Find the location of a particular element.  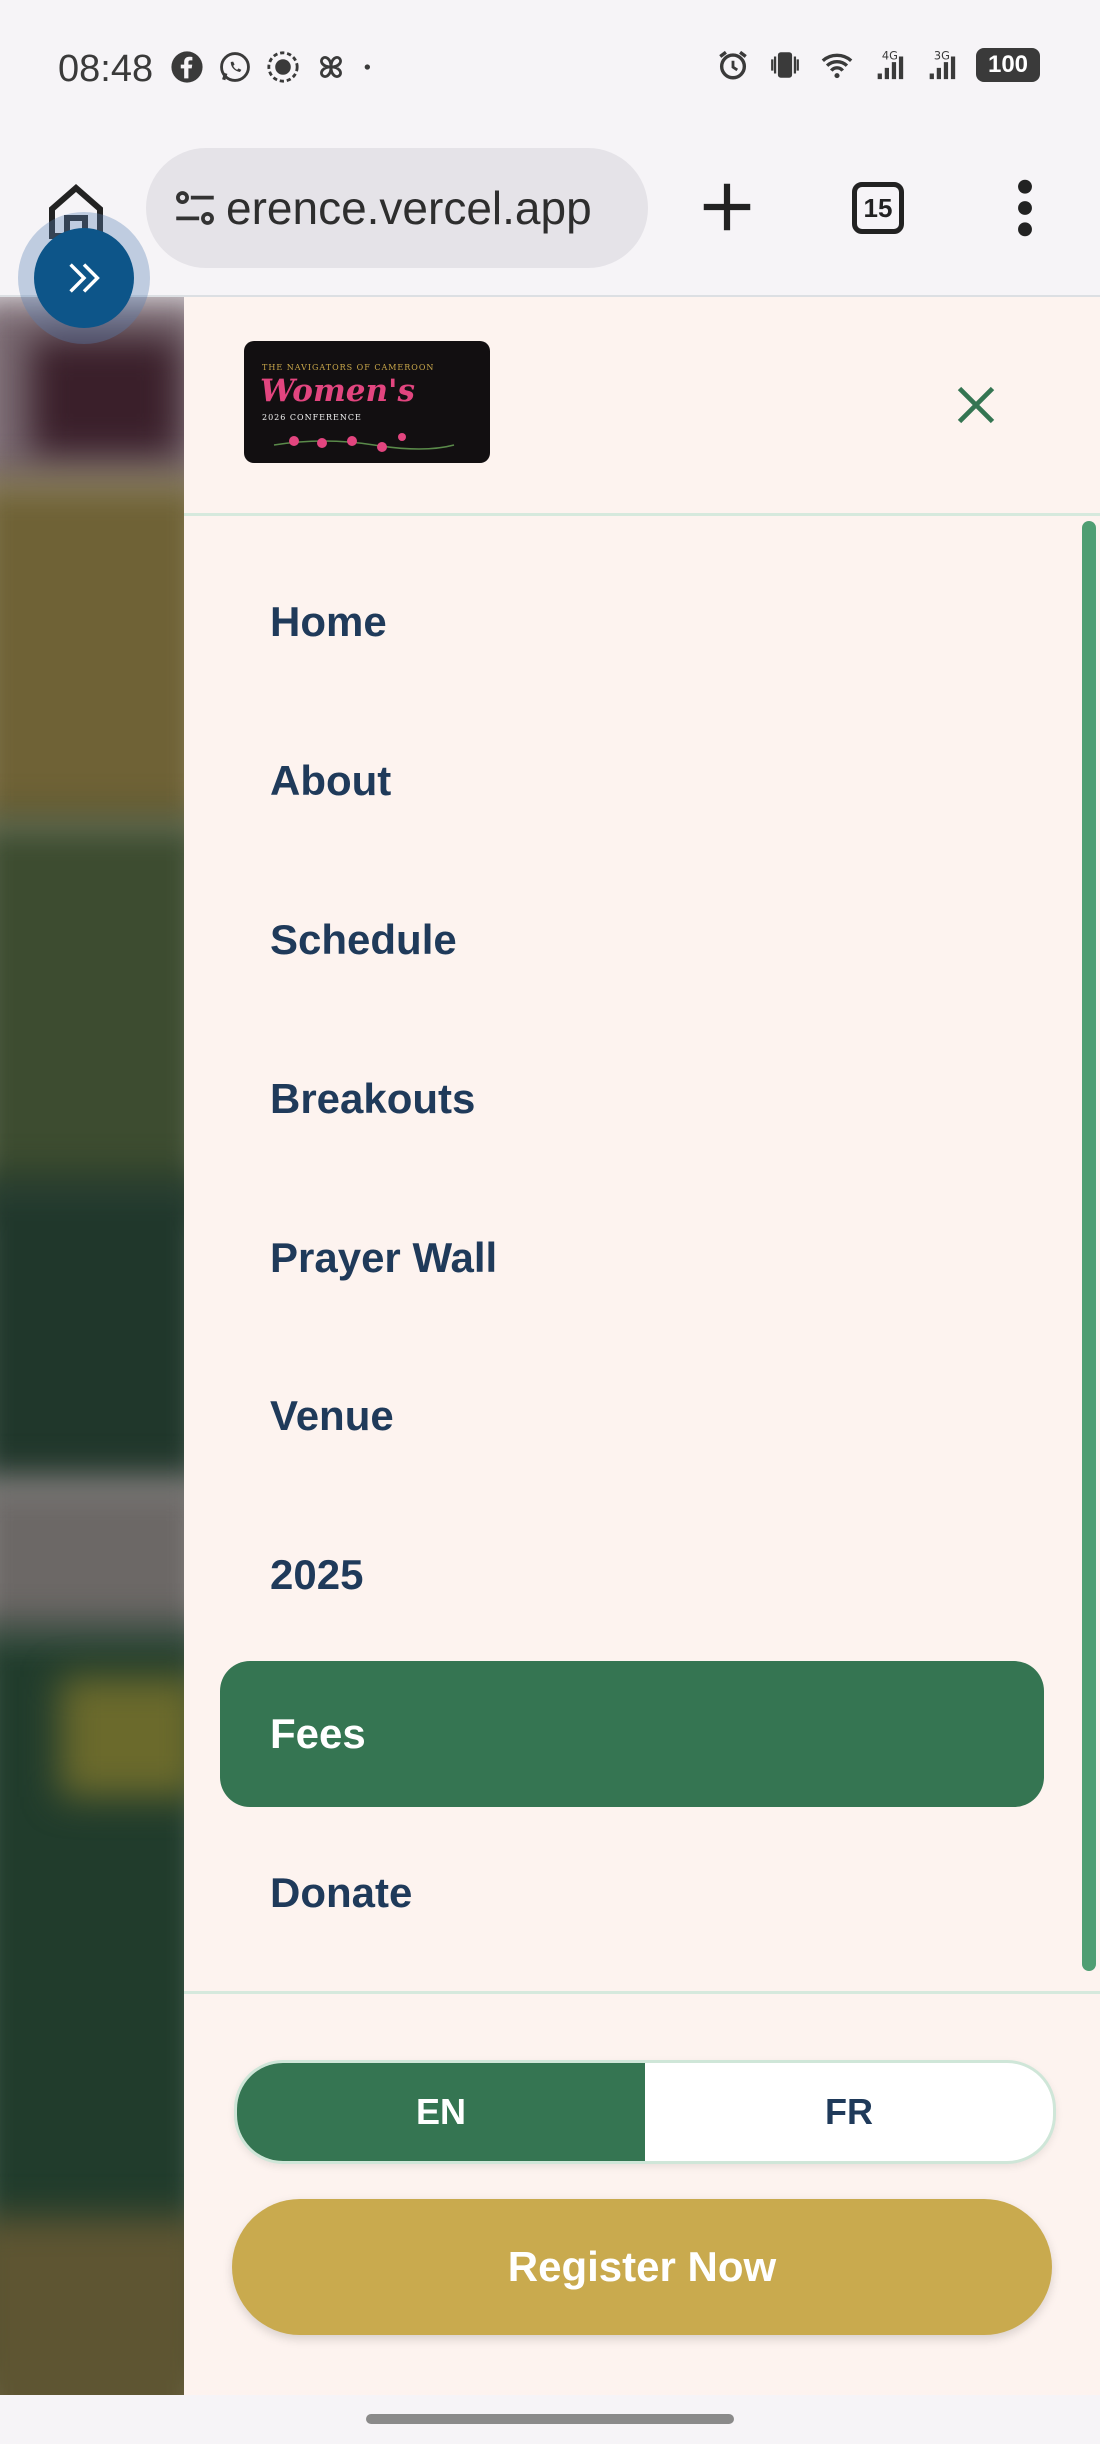

system-icons: 4G 3G 100 is located at coordinates (878, 65).